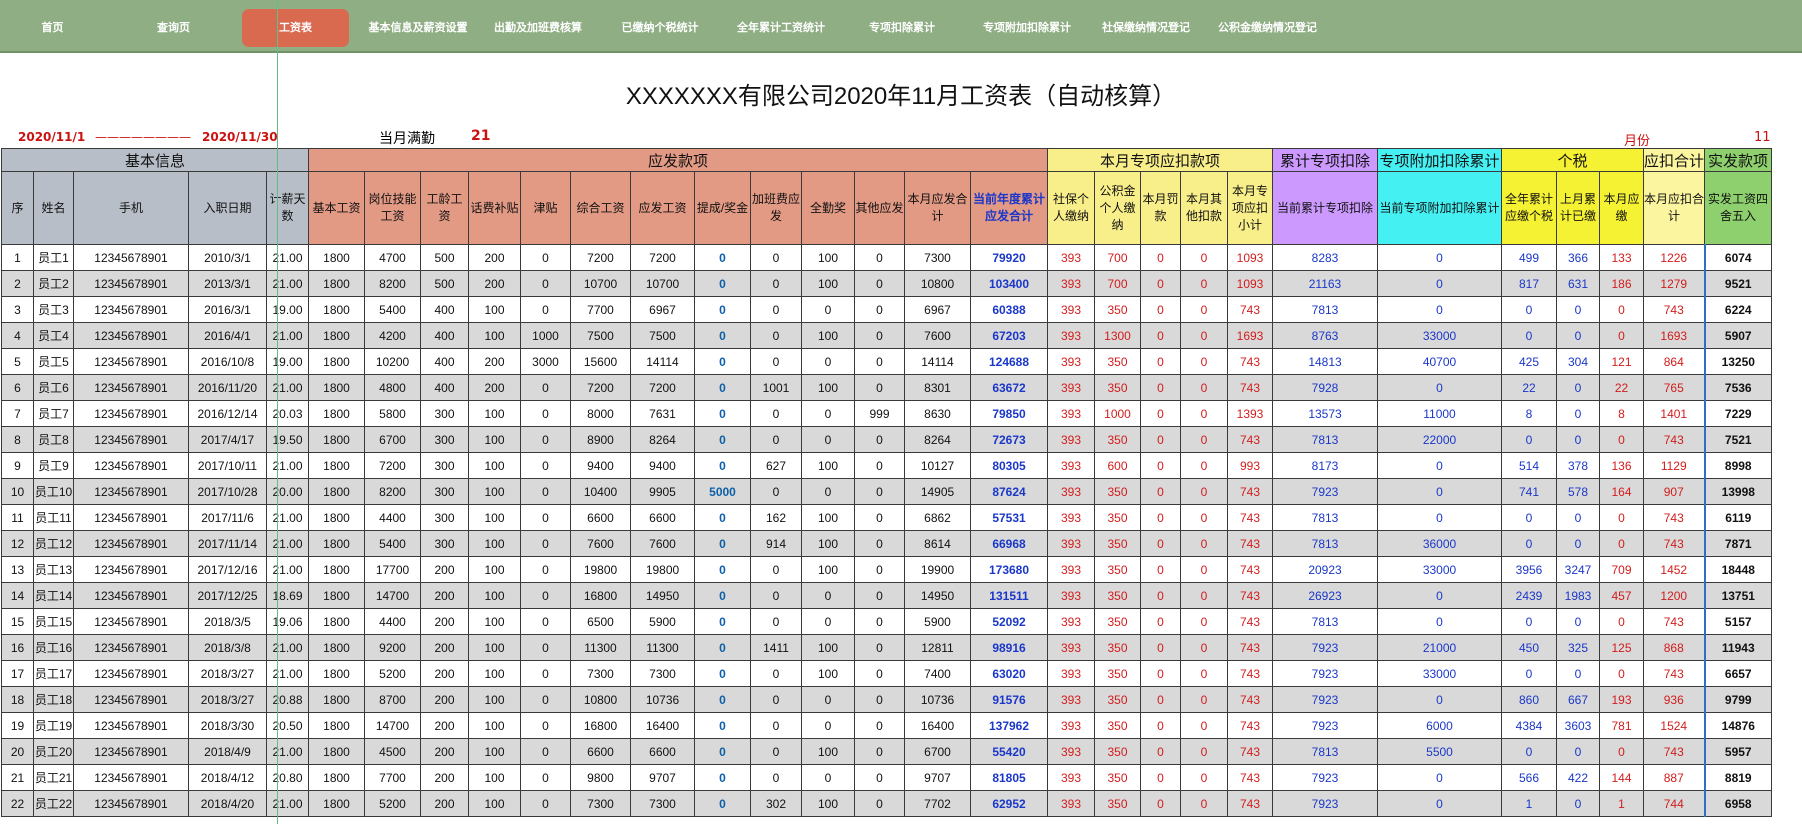  Describe the element at coordinates (53, 595) in the screenshot. I see `table-cell: 员工14` at that location.